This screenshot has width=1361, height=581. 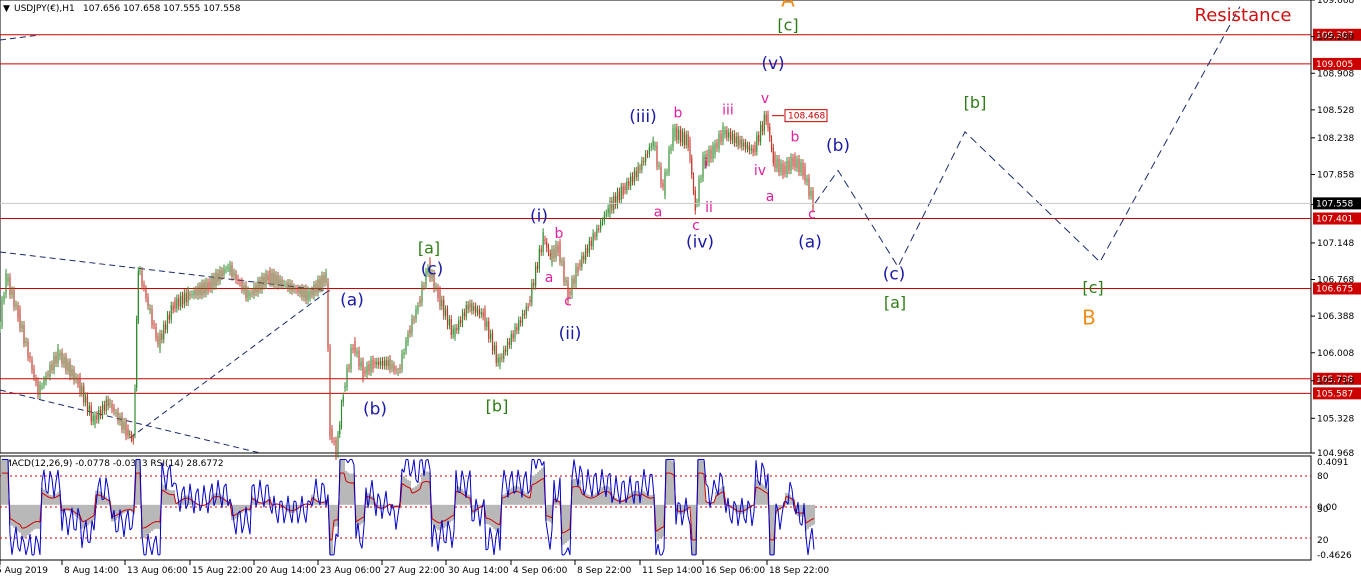 What do you see at coordinates (770, 197) in the screenshot?
I see `wave-label: a` at bounding box center [770, 197].